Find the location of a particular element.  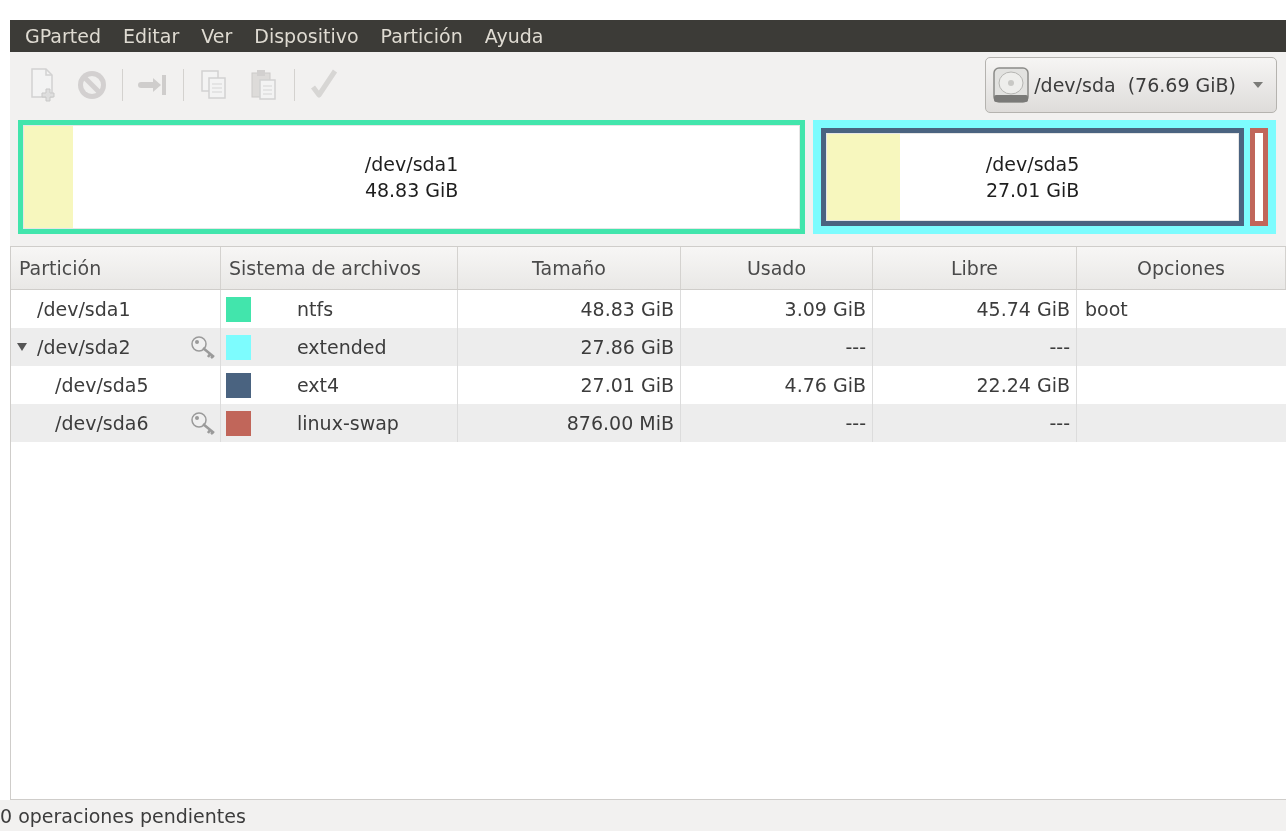

partition-size: 27.01 GiB is located at coordinates (1032, 190).